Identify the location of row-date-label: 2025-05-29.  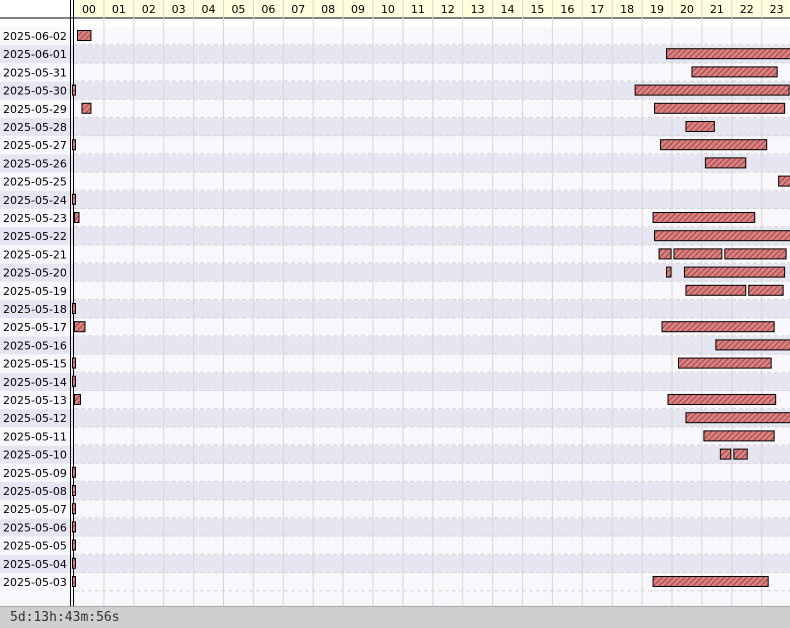
(35, 109).